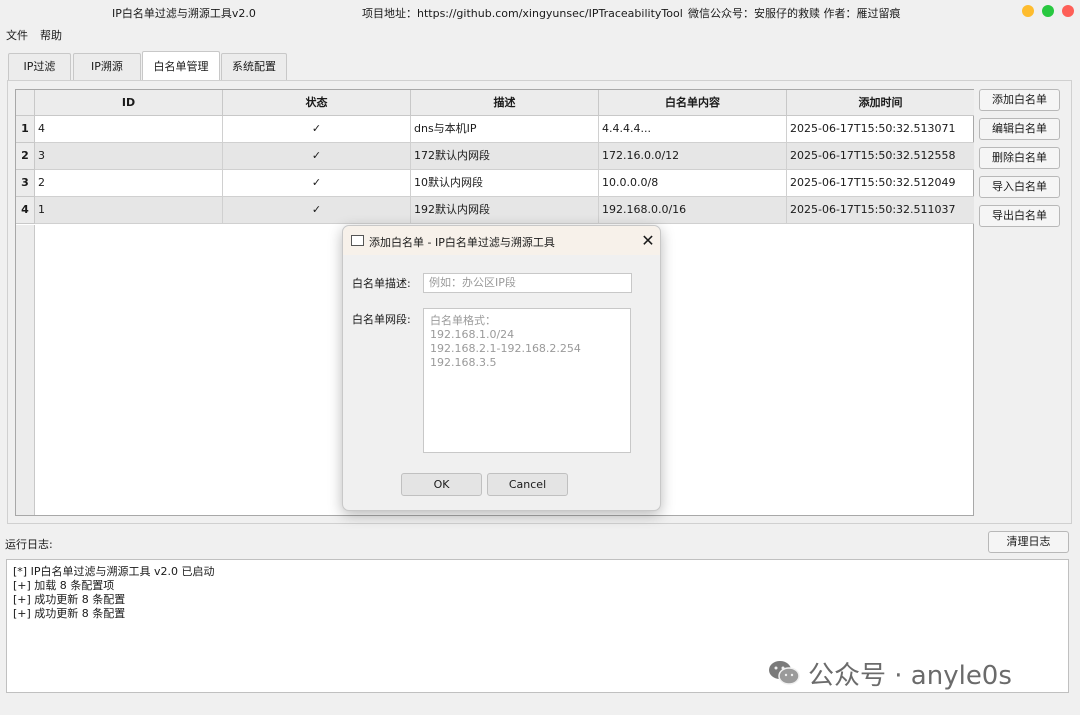  What do you see at coordinates (784, 673) in the screenshot?
I see `wechat-icon` at bounding box center [784, 673].